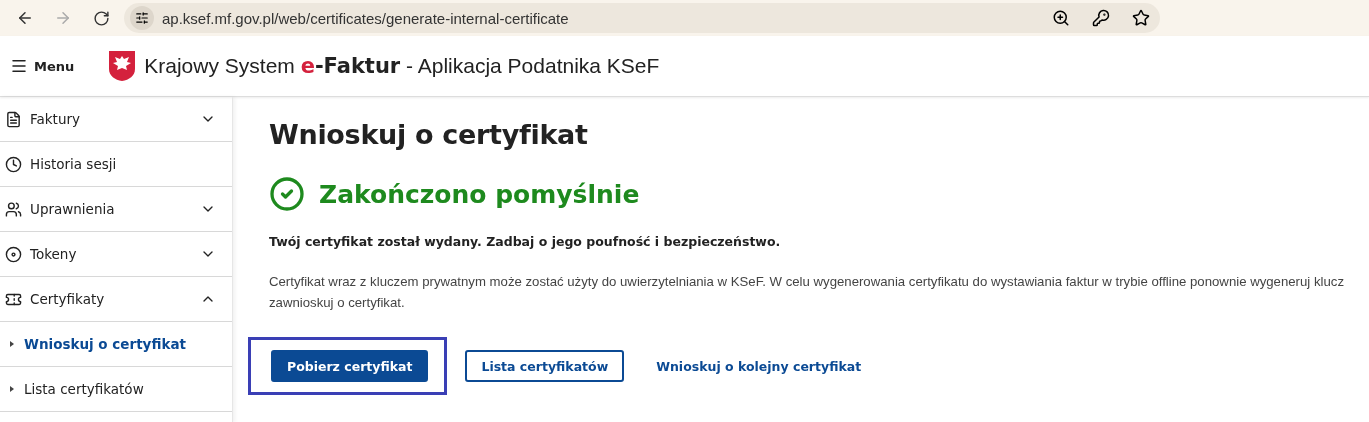 The image size is (1369, 422). What do you see at coordinates (525, 241) in the screenshot?
I see `notice-text: Twój certyfikat został wydany. Zadbaj o jego poufność i bezpieczeństwo.` at bounding box center [525, 241].